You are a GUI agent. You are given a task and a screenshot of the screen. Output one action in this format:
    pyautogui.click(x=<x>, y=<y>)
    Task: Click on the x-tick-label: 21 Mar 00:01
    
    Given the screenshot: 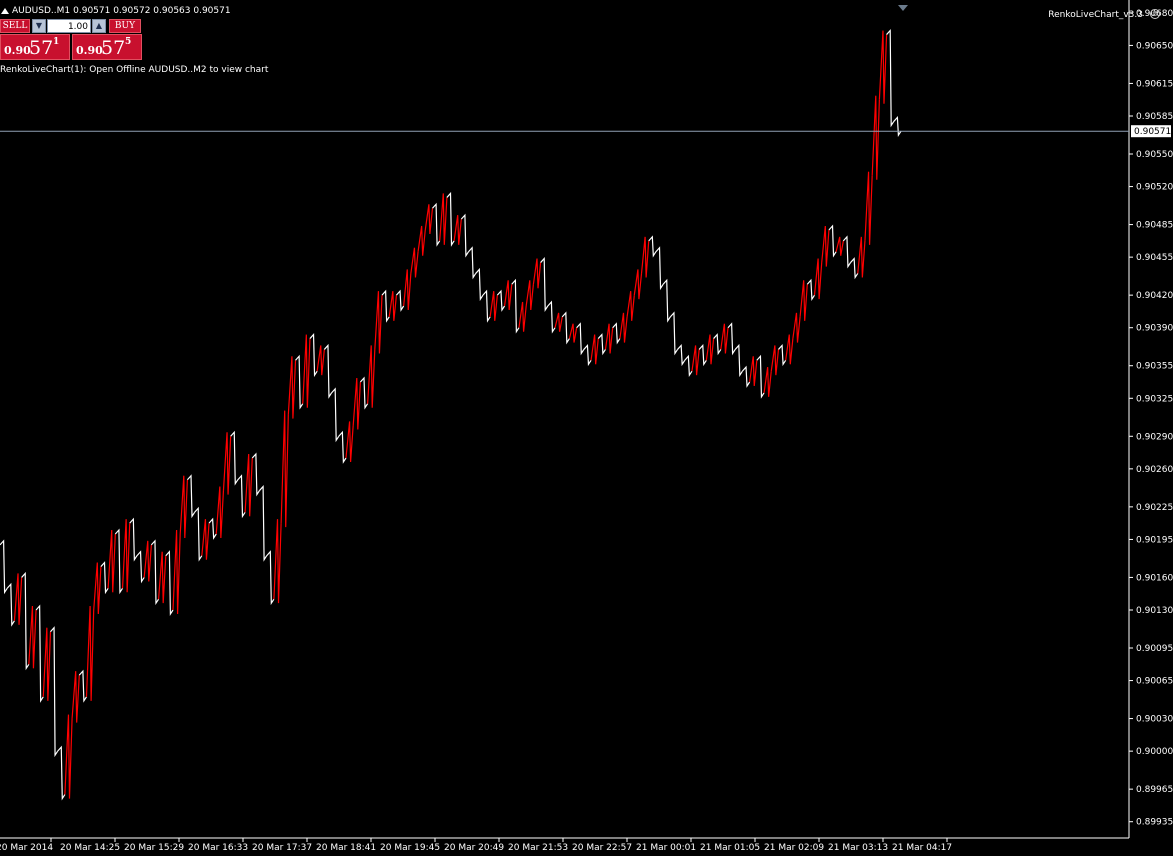 What is the action you would take?
    pyautogui.click(x=666, y=848)
    